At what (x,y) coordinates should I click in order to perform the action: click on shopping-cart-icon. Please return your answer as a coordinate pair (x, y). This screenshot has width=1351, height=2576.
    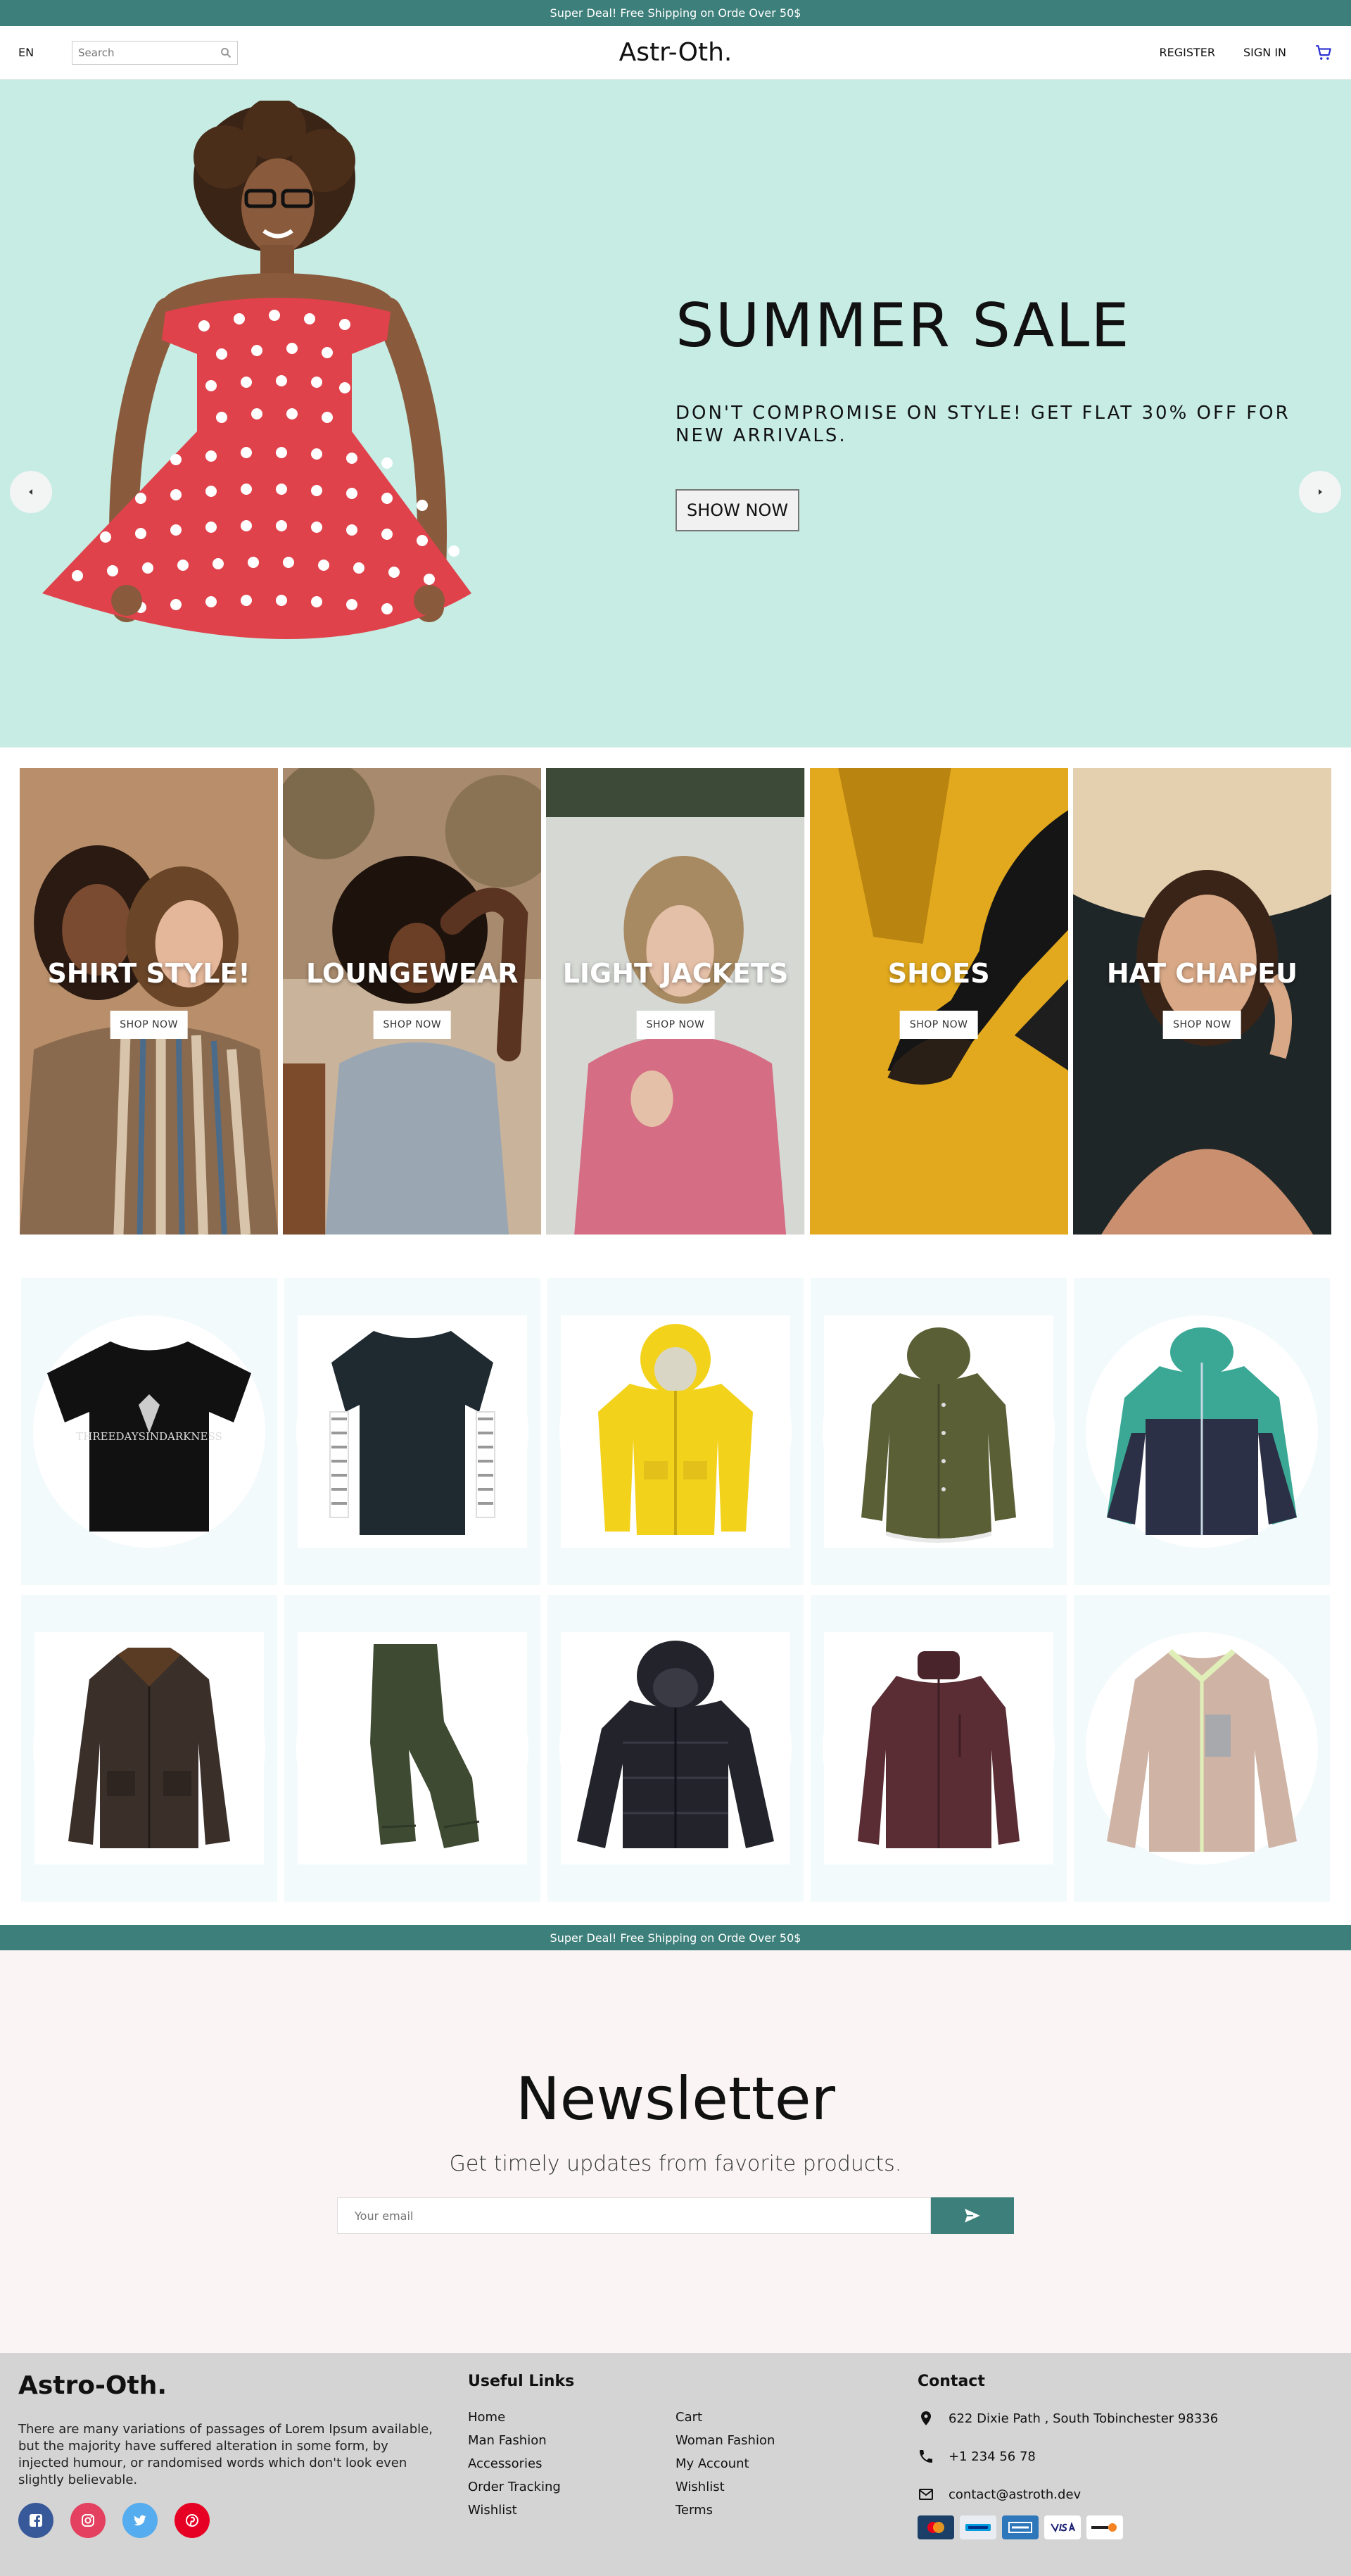
    Looking at the image, I should click on (1323, 53).